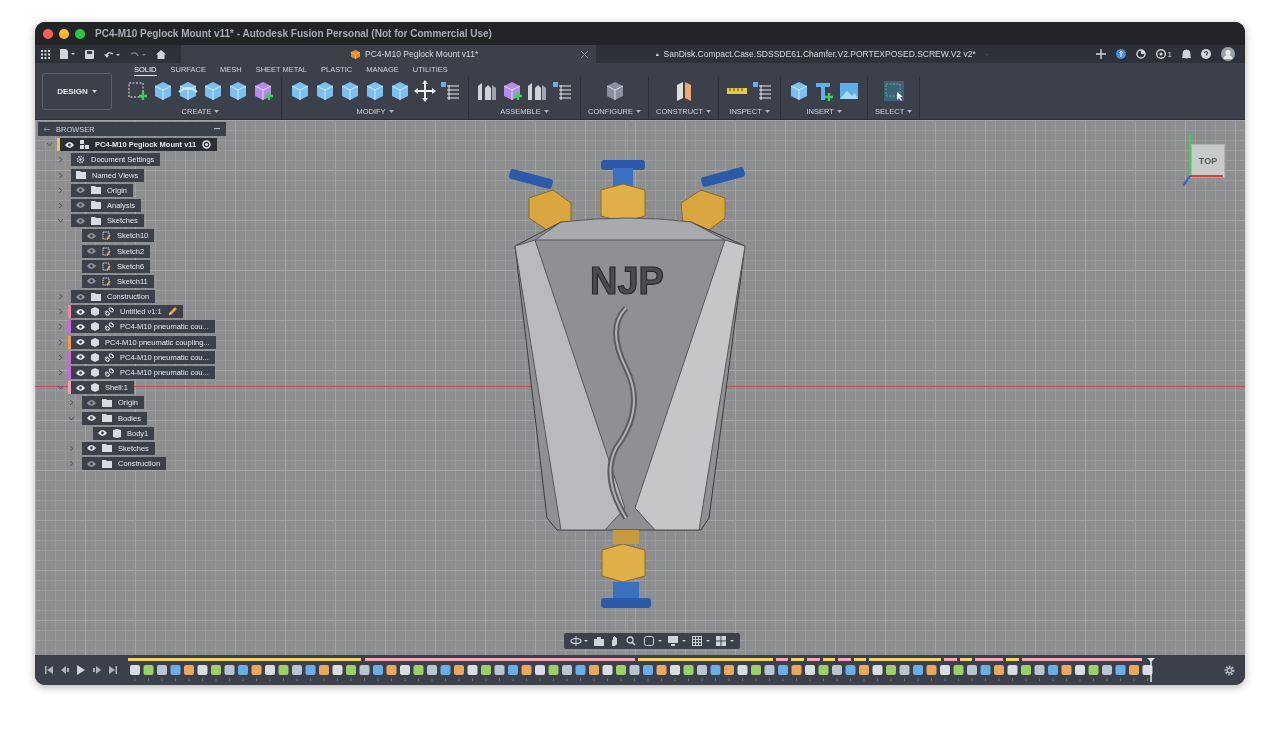 The width and height of the screenshot is (1280, 731). Describe the element at coordinates (579, 641) in the screenshot. I see `orbit-icon` at that location.